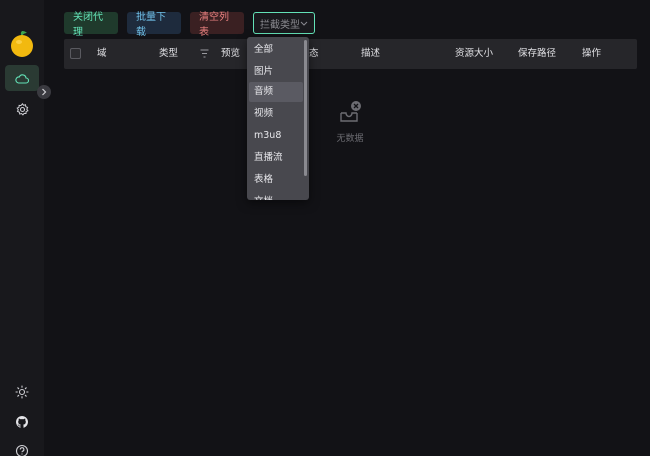 This screenshot has height=456, width=650. Describe the element at coordinates (217, 25) in the screenshot. I see `clear-list-button: 清空列表` at that location.